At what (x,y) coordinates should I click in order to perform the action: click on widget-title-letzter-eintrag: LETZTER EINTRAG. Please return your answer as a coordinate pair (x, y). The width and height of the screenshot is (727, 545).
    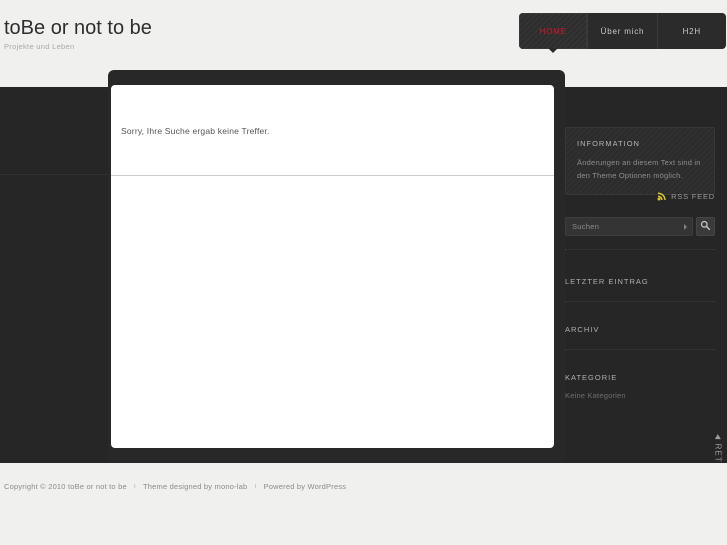
    Looking at the image, I should click on (607, 281).